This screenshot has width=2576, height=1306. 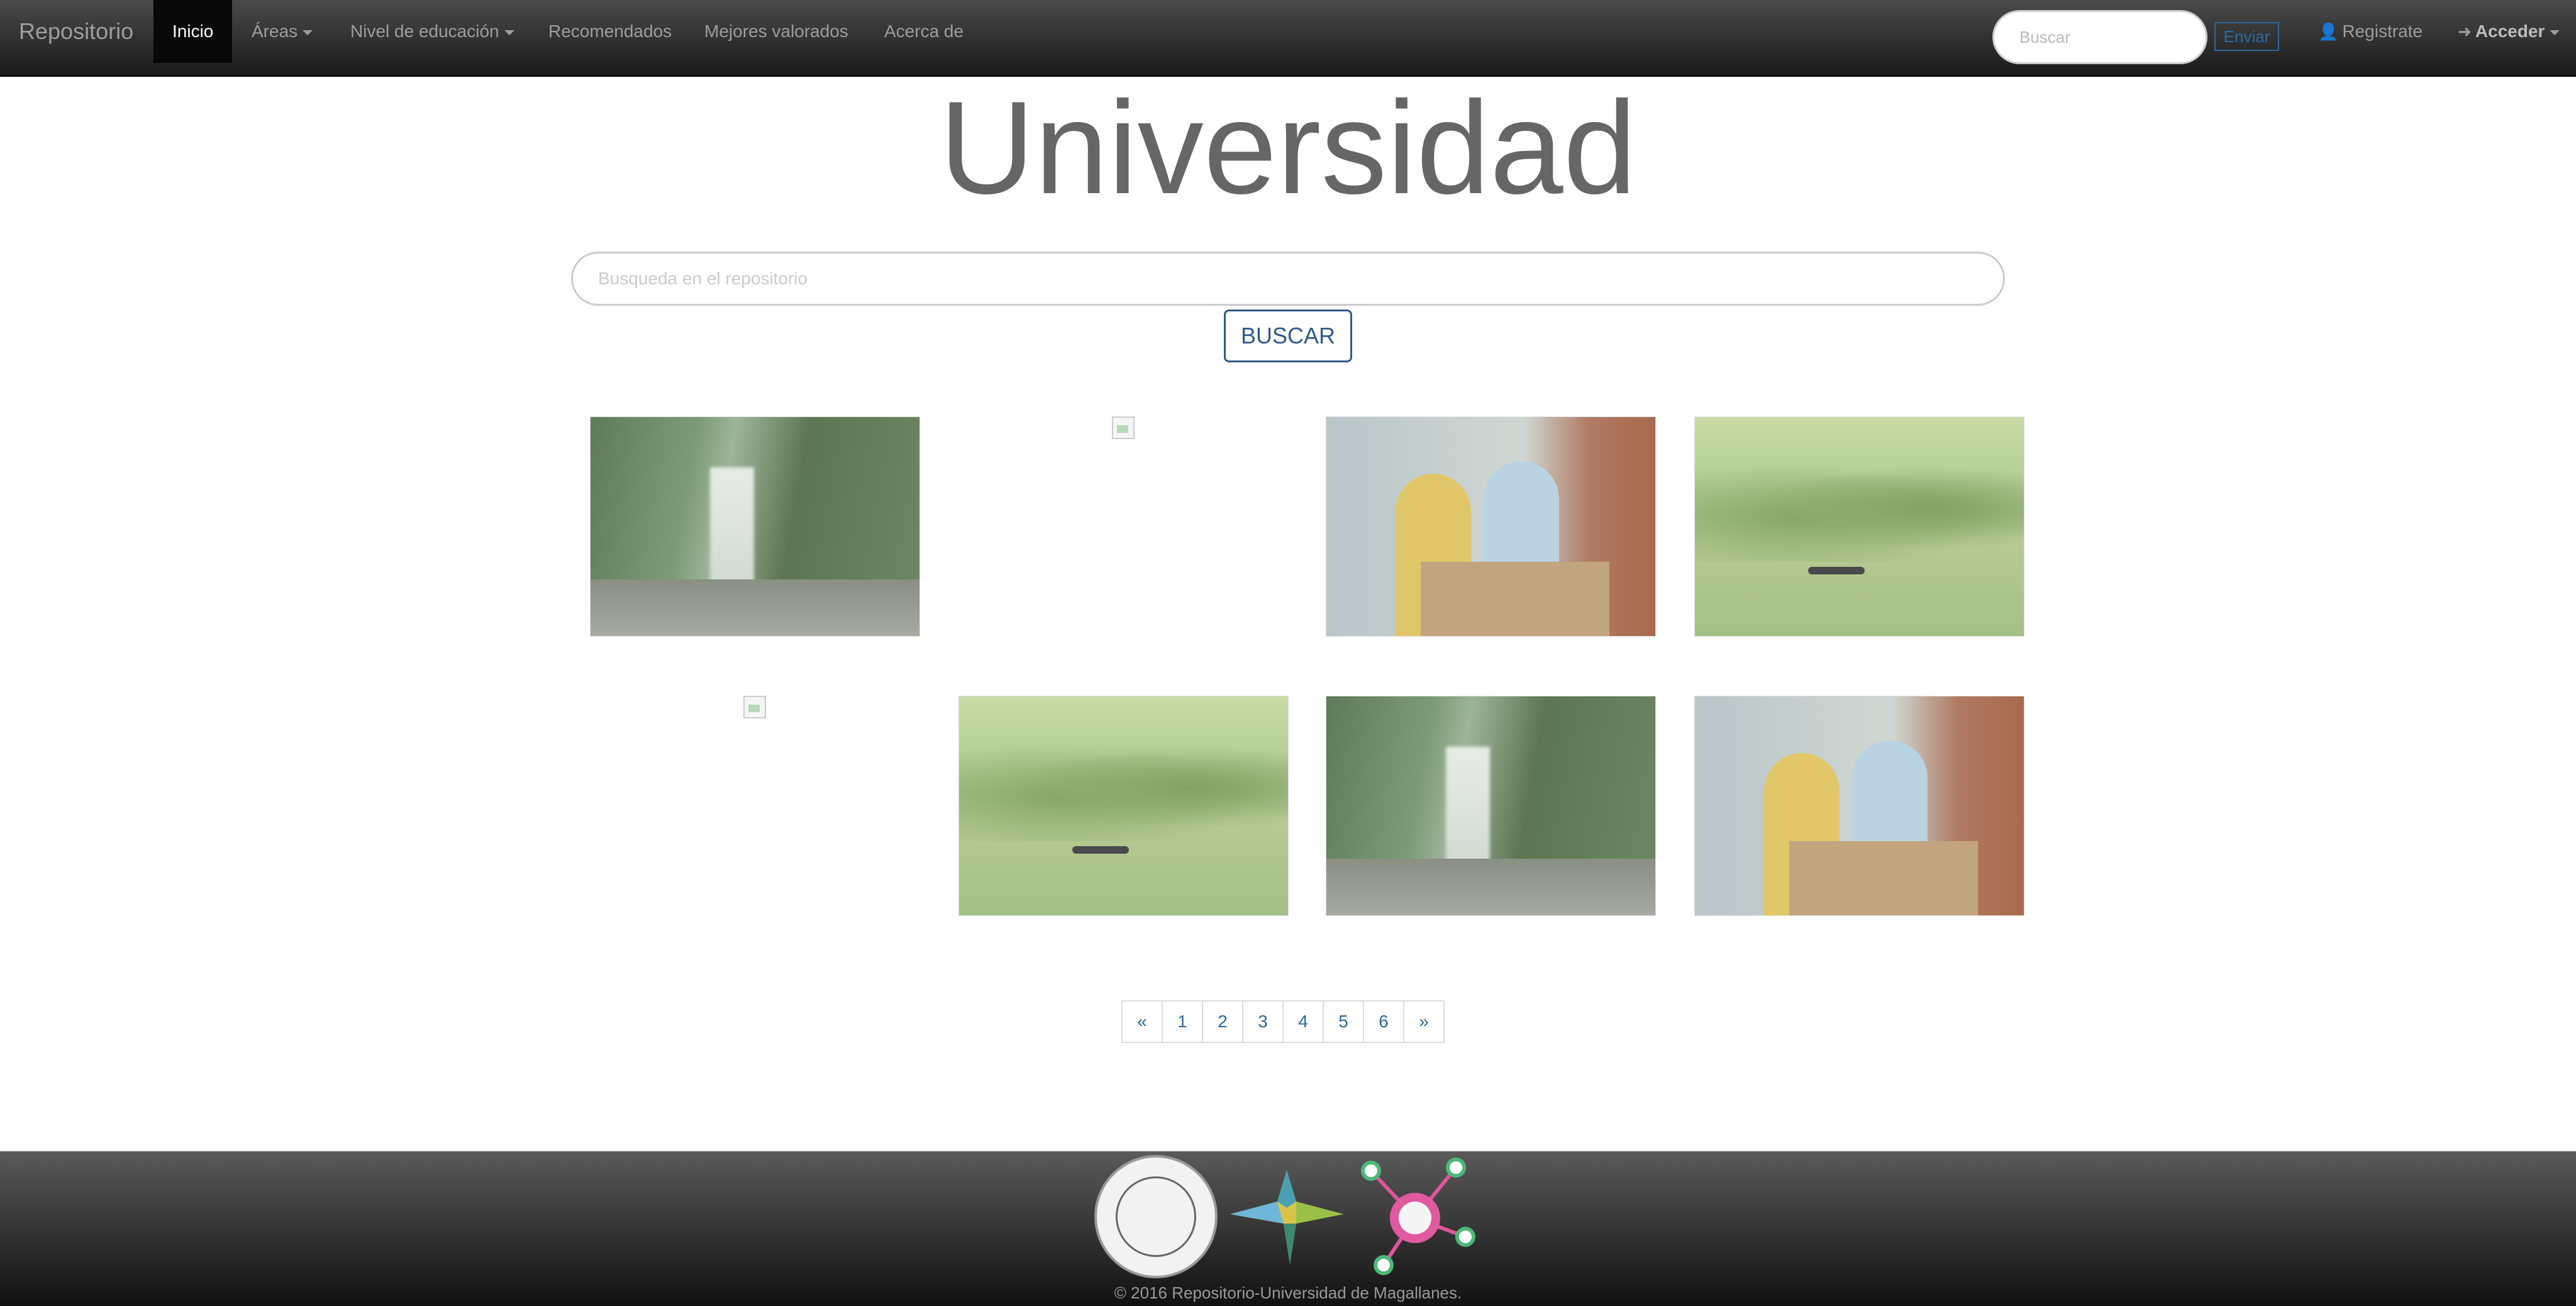 What do you see at coordinates (2099, 37) in the screenshot?
I see `nav-search-input` at bounding box center [2099, 37].